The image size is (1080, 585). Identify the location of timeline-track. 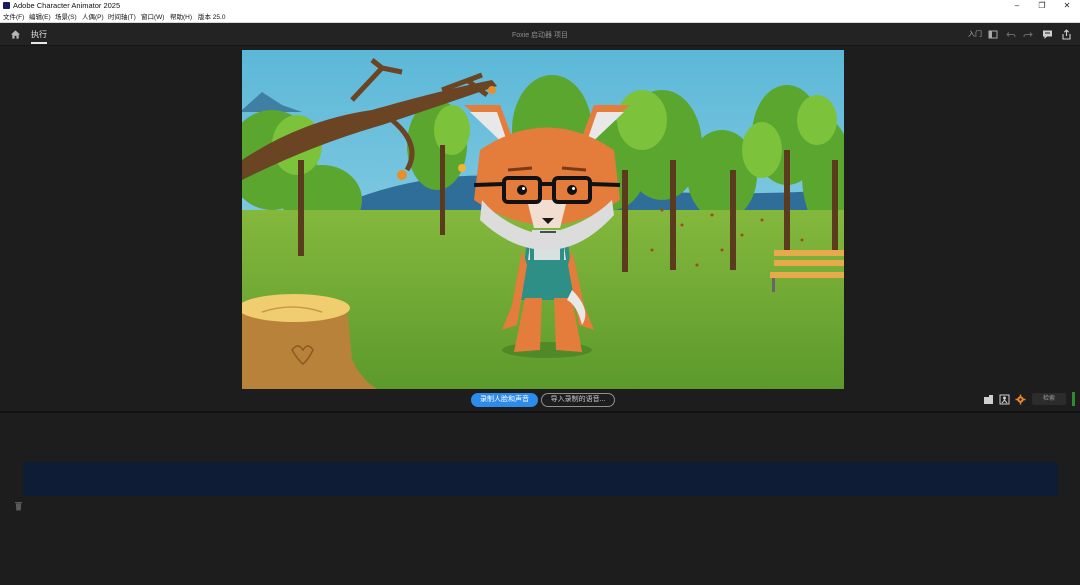
(540, 479).